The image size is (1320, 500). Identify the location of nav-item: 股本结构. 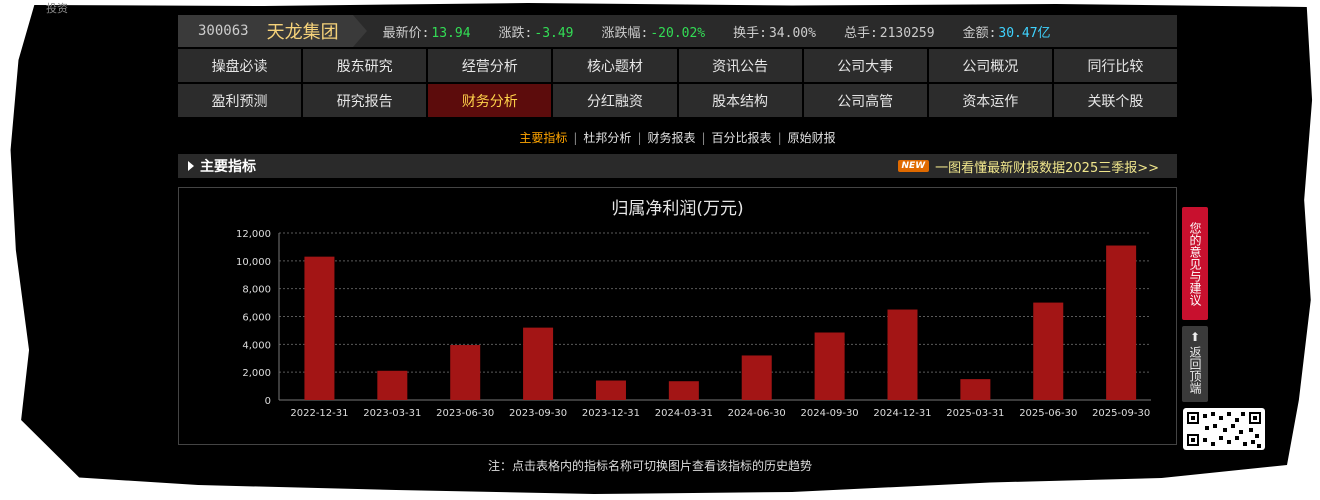
(740, 100).